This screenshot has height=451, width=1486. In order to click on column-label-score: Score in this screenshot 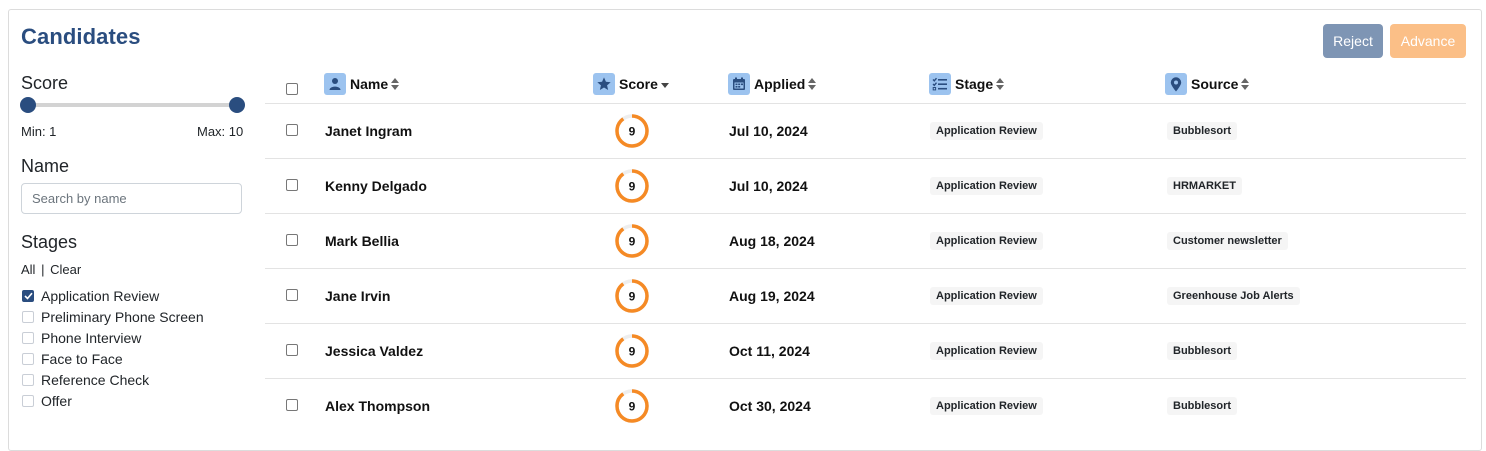, I will do `click(638, 84)`.